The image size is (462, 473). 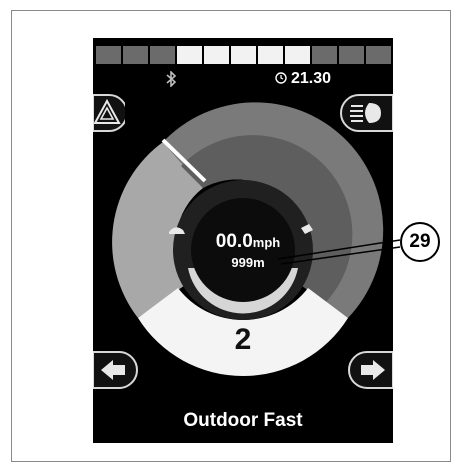 What do you see at coordinates (420, 242) in the screenshot?
I see `callout-number: 29` at bounding box center [420, 242].